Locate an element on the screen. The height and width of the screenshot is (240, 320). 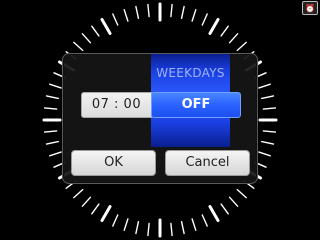
time-field: 07 : 00 is located at coordinates (116, 105).